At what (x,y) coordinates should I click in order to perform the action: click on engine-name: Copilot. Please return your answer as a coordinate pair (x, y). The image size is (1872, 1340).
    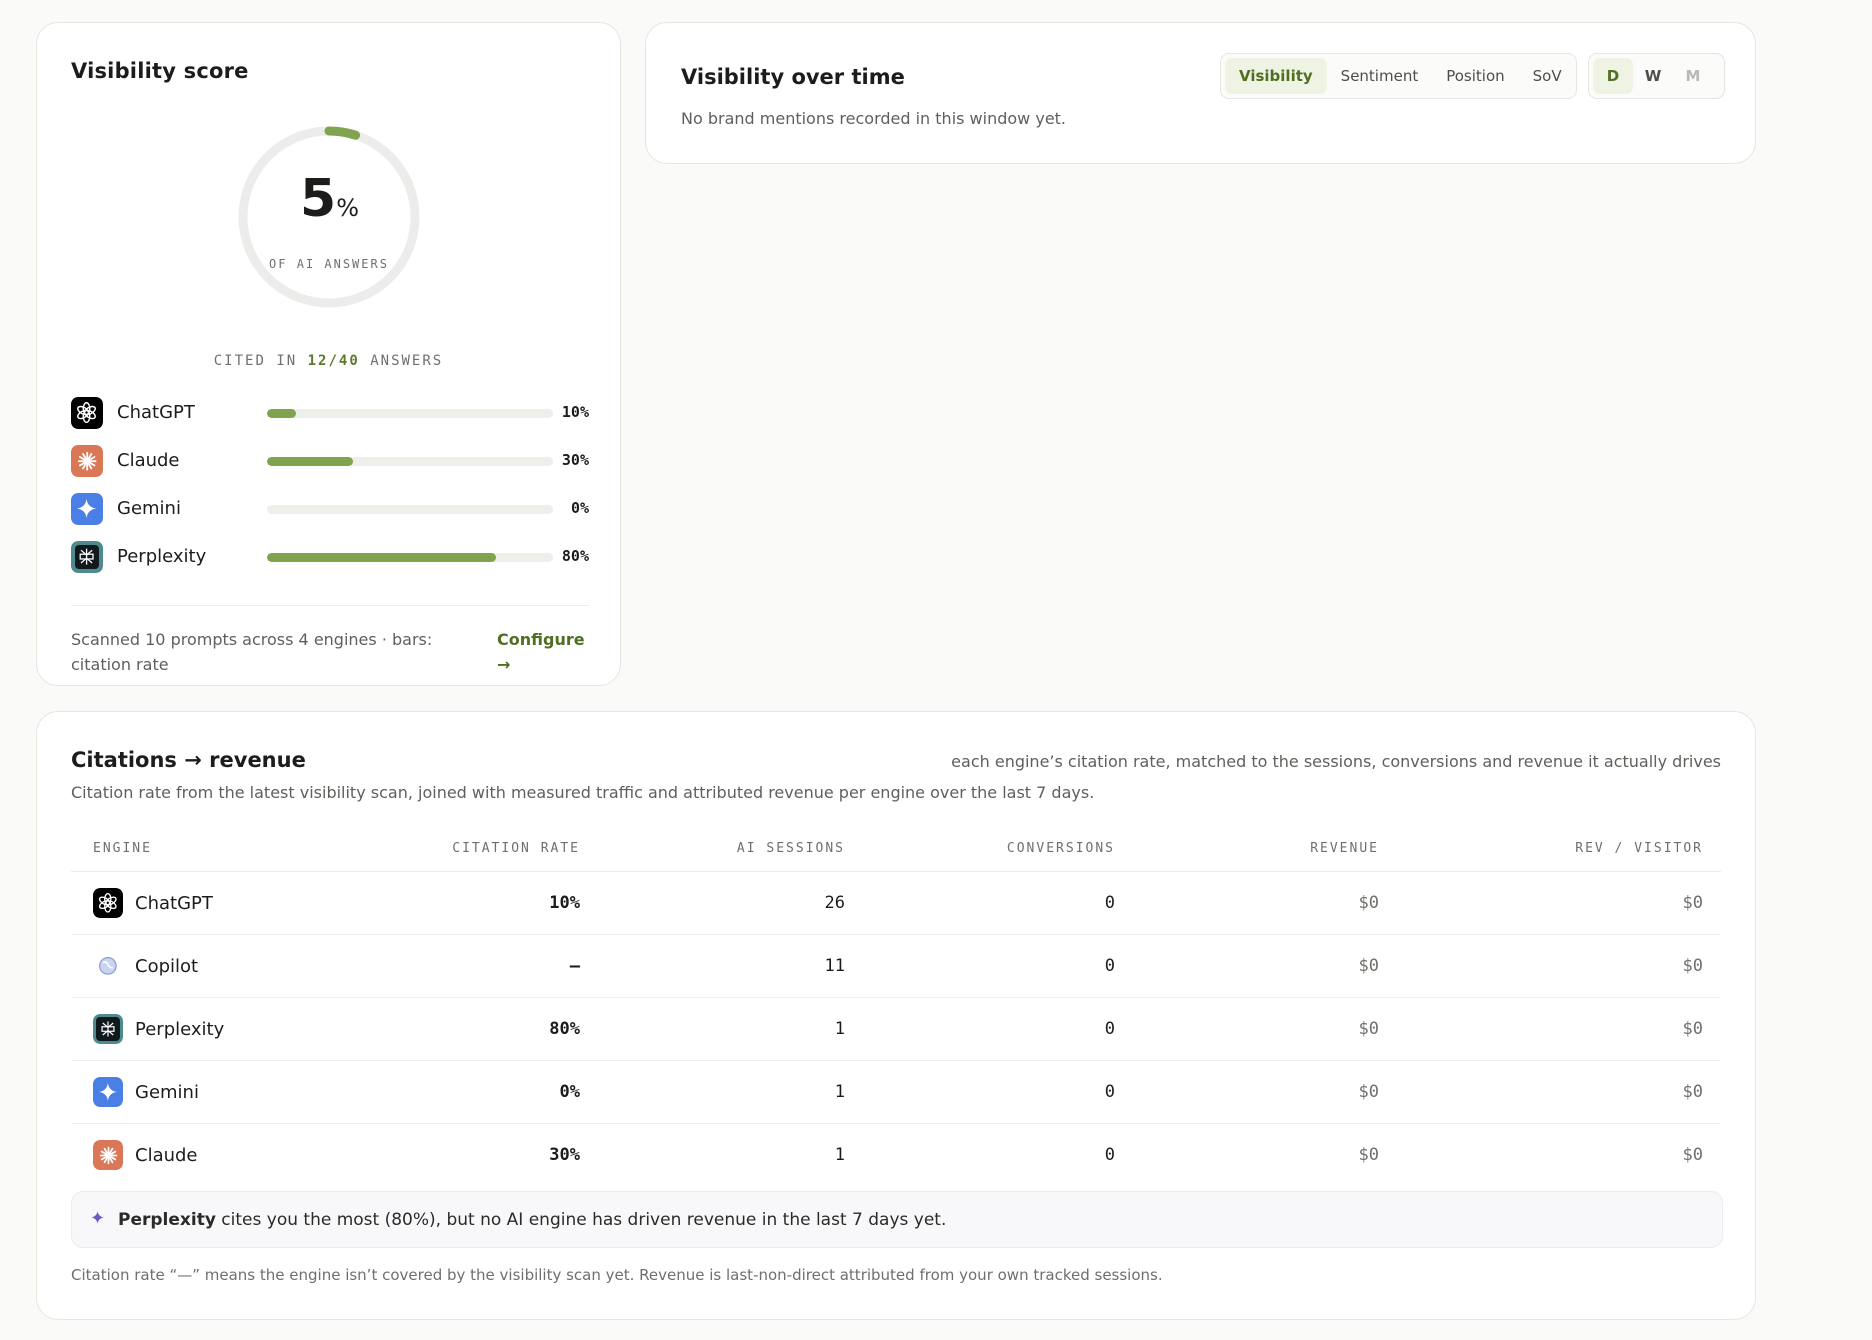
    Looking at the image, I should click on (167, 966).